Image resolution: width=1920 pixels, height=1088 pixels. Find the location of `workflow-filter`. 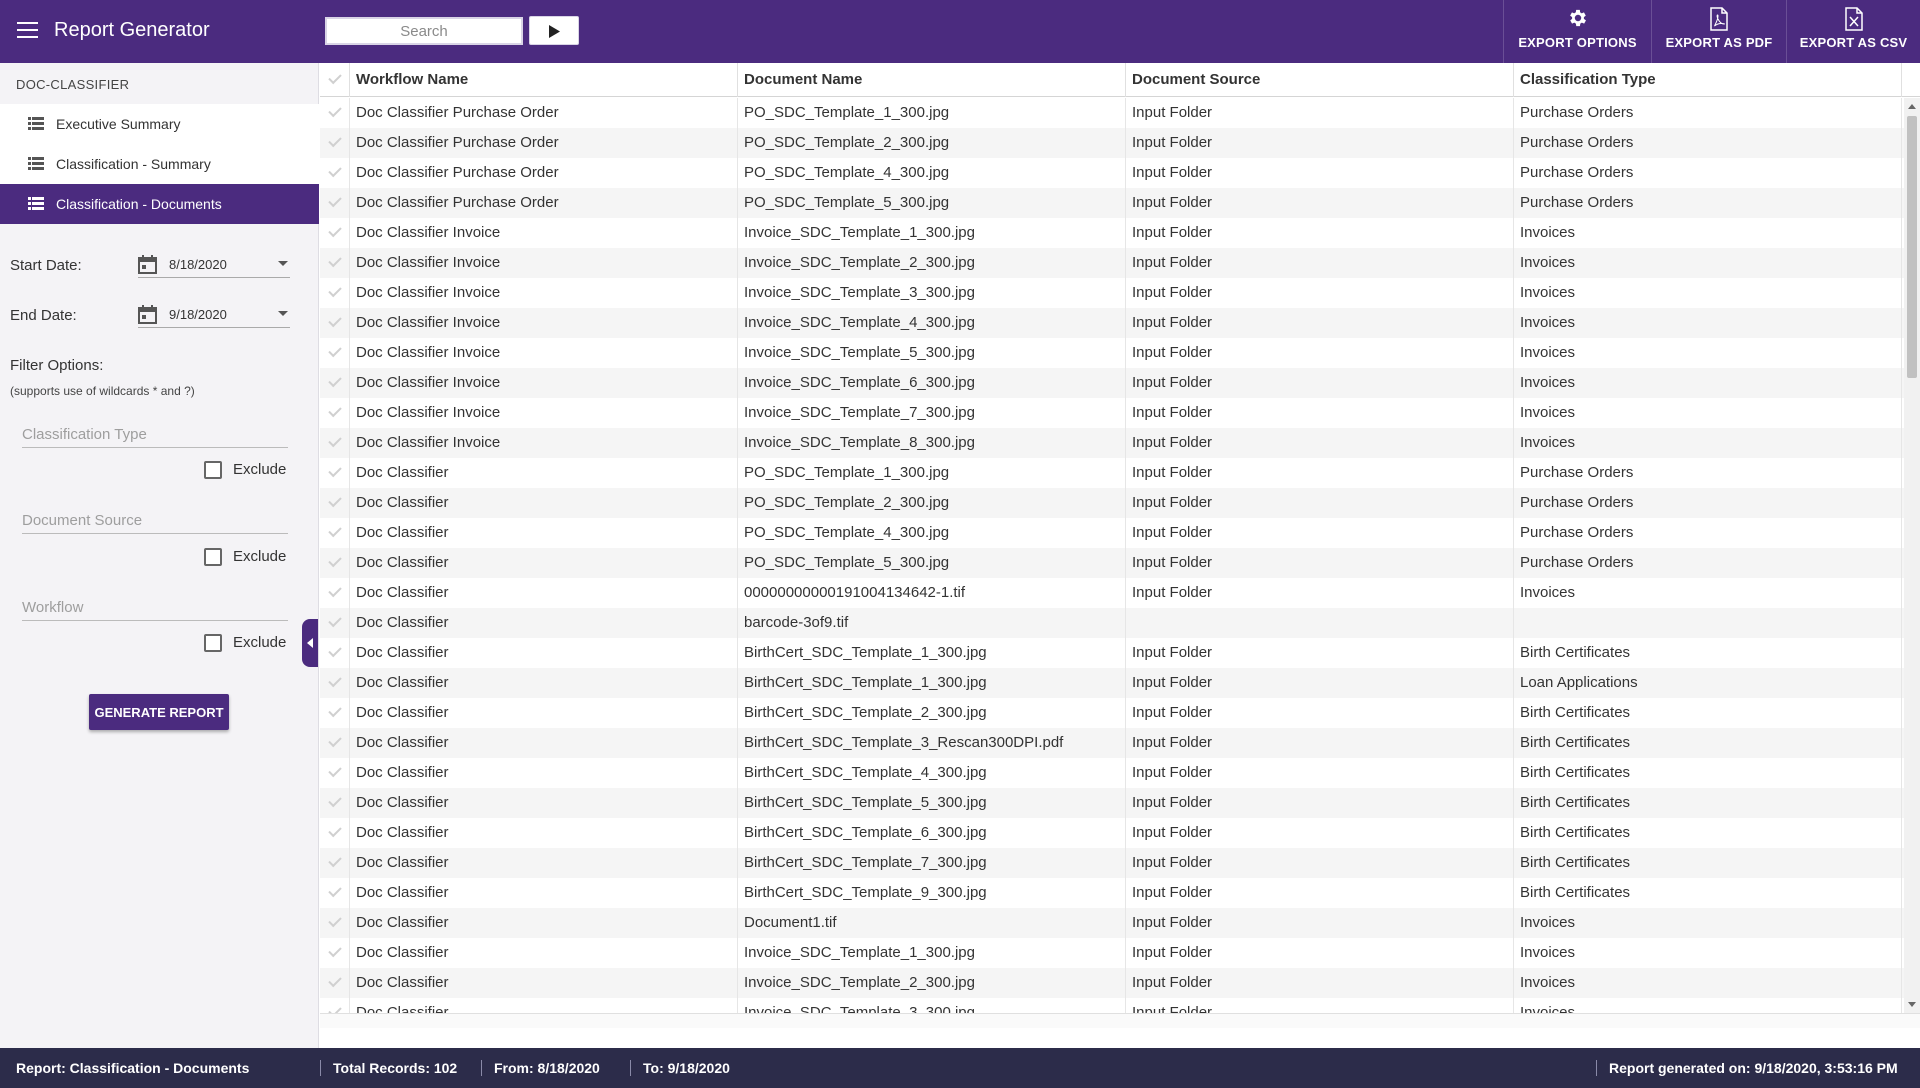

workflow-filter is located at coordinates (155, 608).